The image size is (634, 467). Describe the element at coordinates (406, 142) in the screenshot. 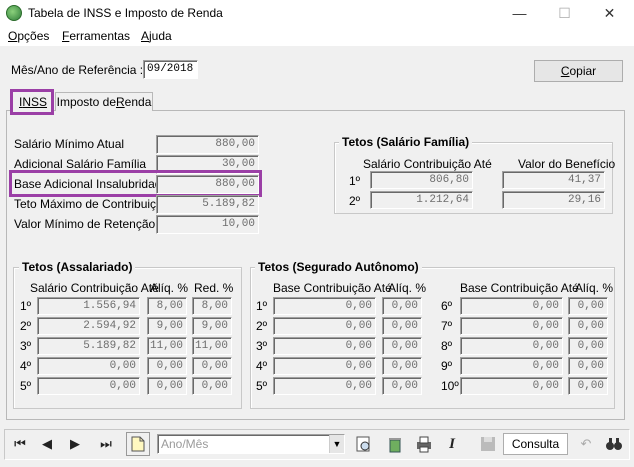

I see `salario-familia-title: Tetos (Salário Família)` at that location.